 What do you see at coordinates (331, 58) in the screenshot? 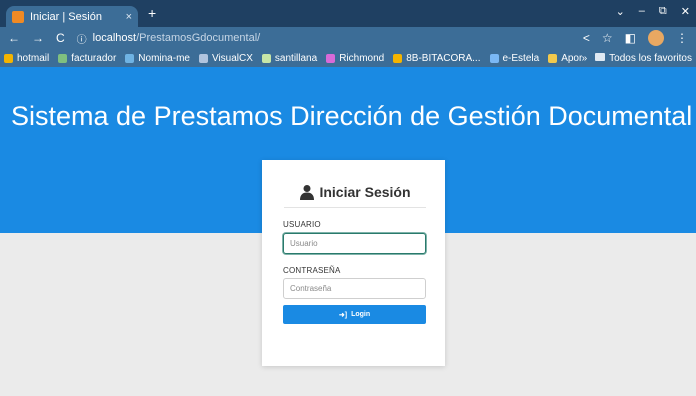
I see `z-icon` at bounding box center [331, 58].